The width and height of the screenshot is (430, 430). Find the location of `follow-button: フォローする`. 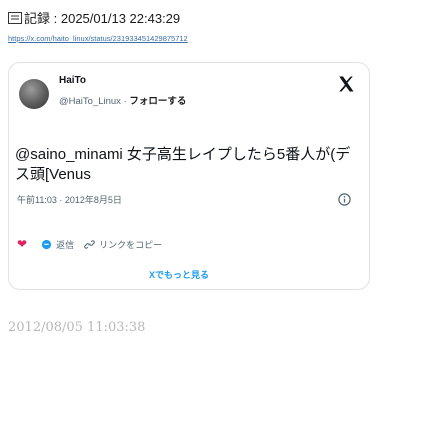

follow-button: フォローする is located at coordinates (157, 101).